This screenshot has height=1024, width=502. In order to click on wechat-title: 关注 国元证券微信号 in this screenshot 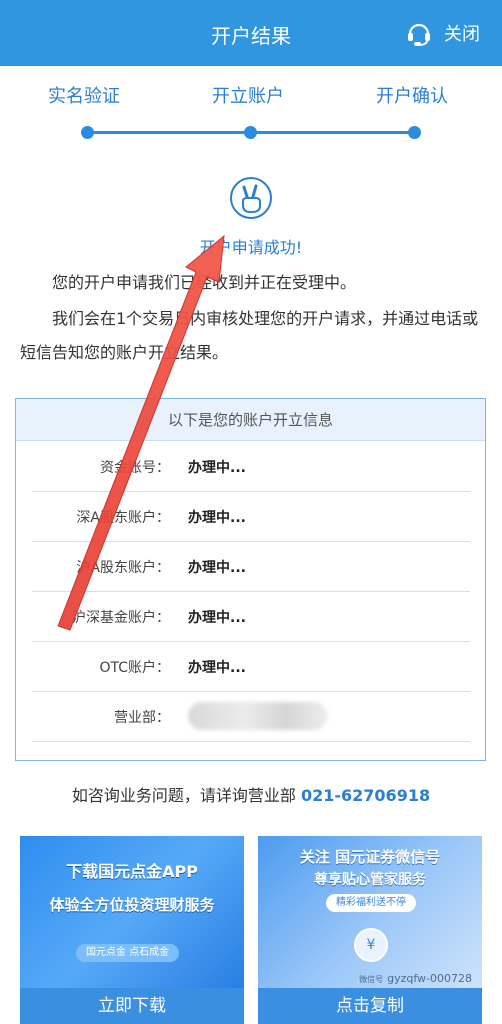, I will do `click(370, 857)`.